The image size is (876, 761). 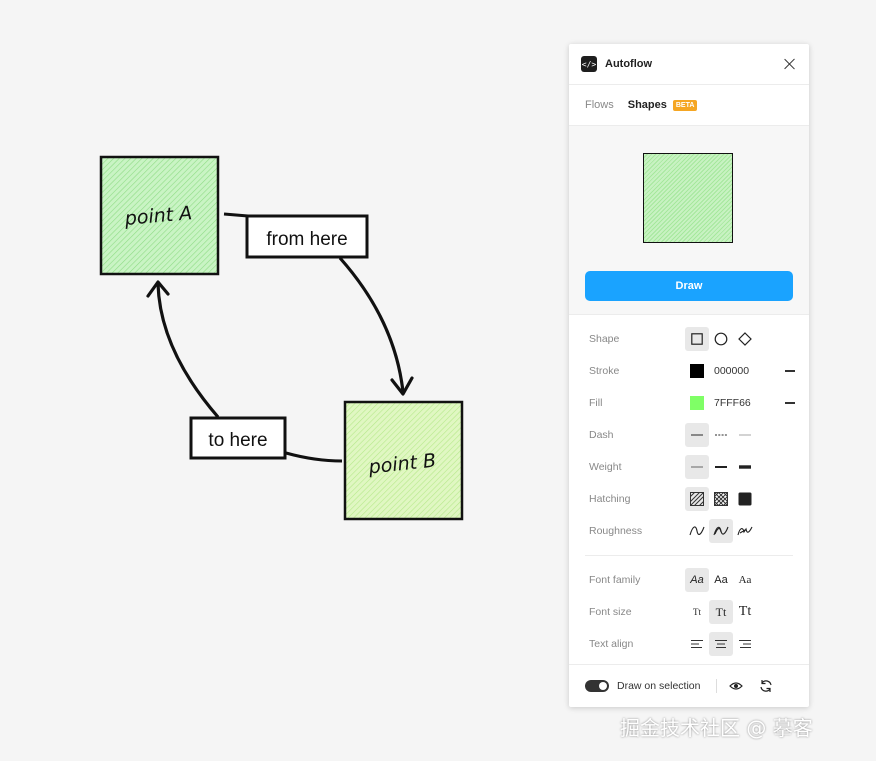 What do you see at coordinates (605, 467) in the screenshot?
I see `weight-label: Weight` at bounding box center [605, 467].